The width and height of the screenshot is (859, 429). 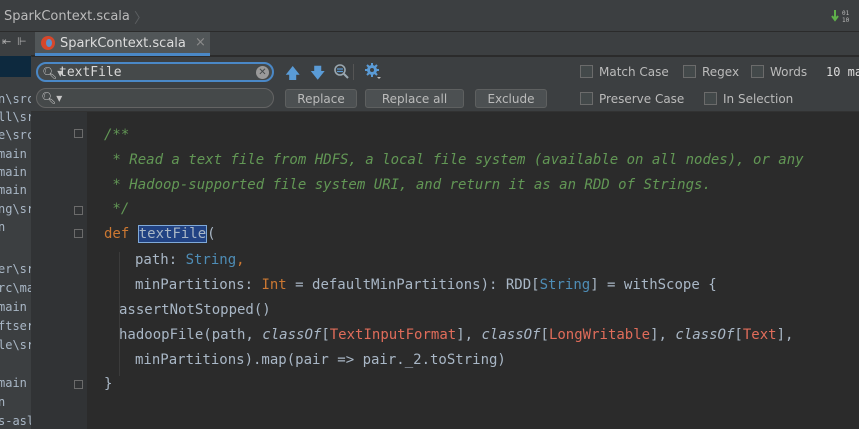 I want to click on tree-item: n\src, so click(x=15, y=99).